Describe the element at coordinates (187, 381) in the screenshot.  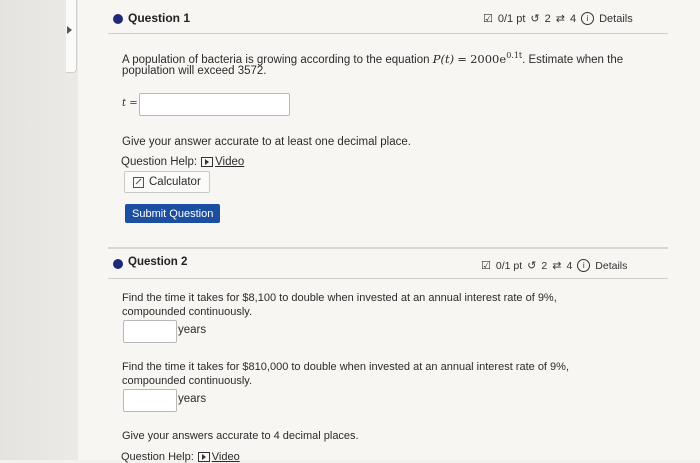
I see `question2-part2-text-line2: compounded continuously.` at that location.